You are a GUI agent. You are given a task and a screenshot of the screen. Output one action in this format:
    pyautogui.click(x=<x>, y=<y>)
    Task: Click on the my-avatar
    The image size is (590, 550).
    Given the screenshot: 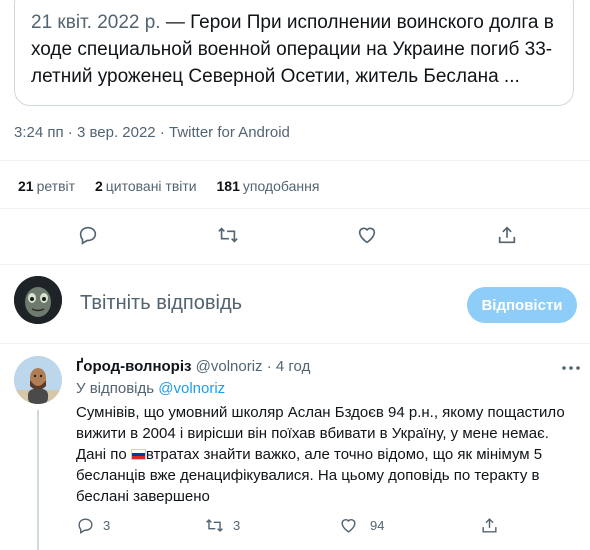 What is the action you would take?
    pyautogui.click(x=38, y=300)
    